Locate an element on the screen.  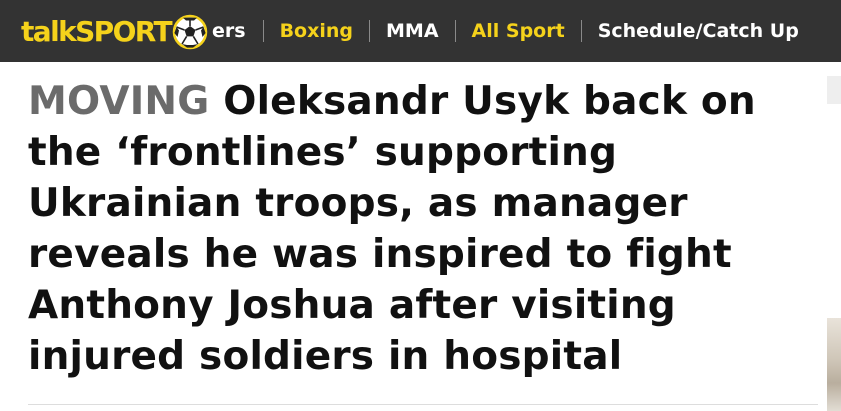
talksport-logo: talkSPORT is located at coordinates (114, 32).